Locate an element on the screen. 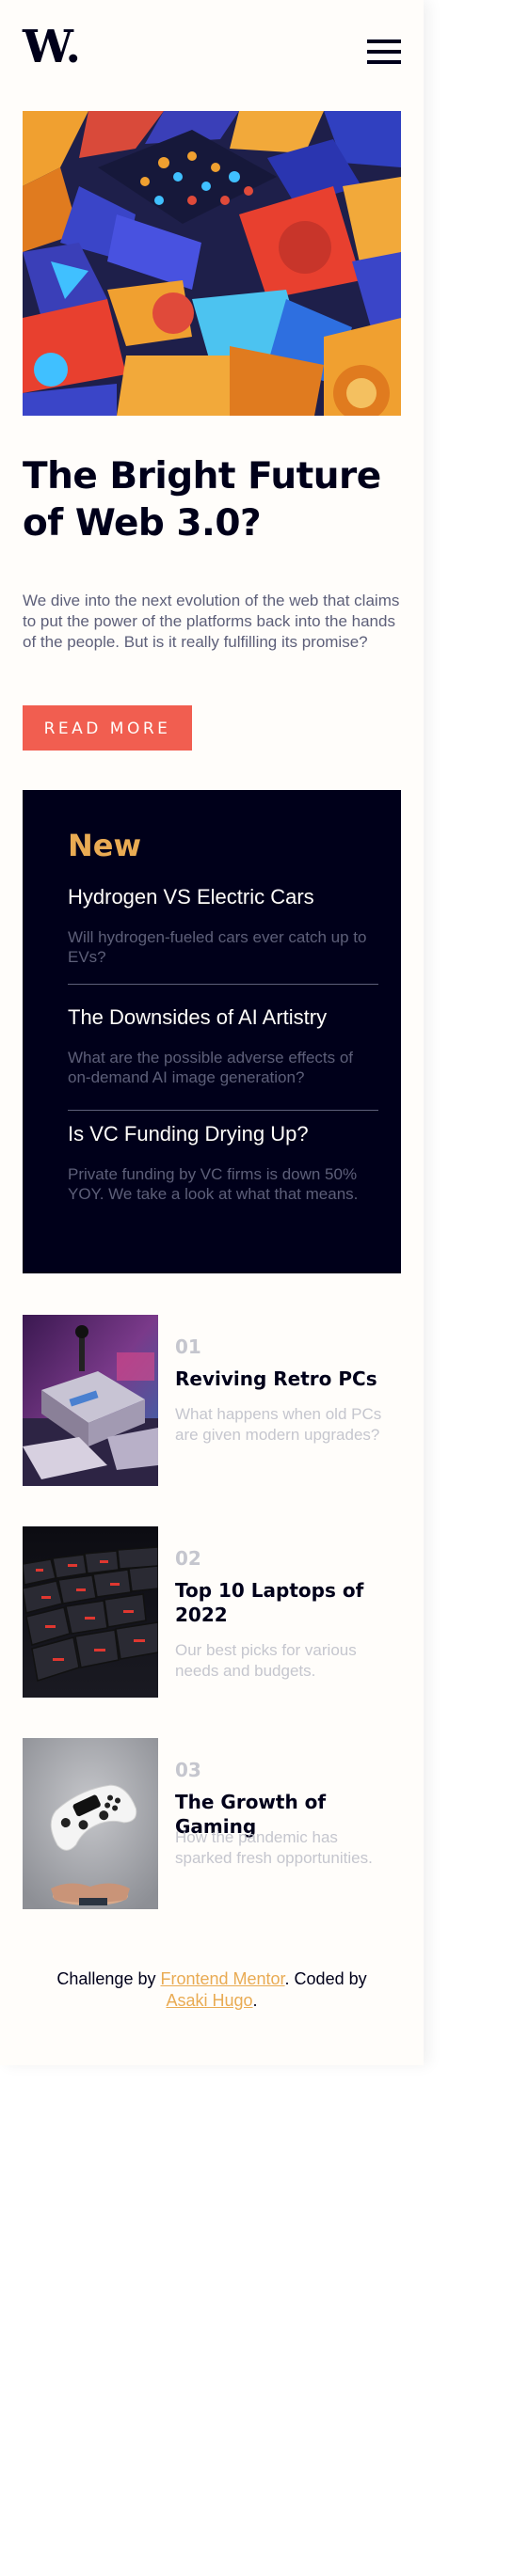 This screenshot has width=529, height=2576. hamburger-menu-icon is located at coordinates (384, 52).